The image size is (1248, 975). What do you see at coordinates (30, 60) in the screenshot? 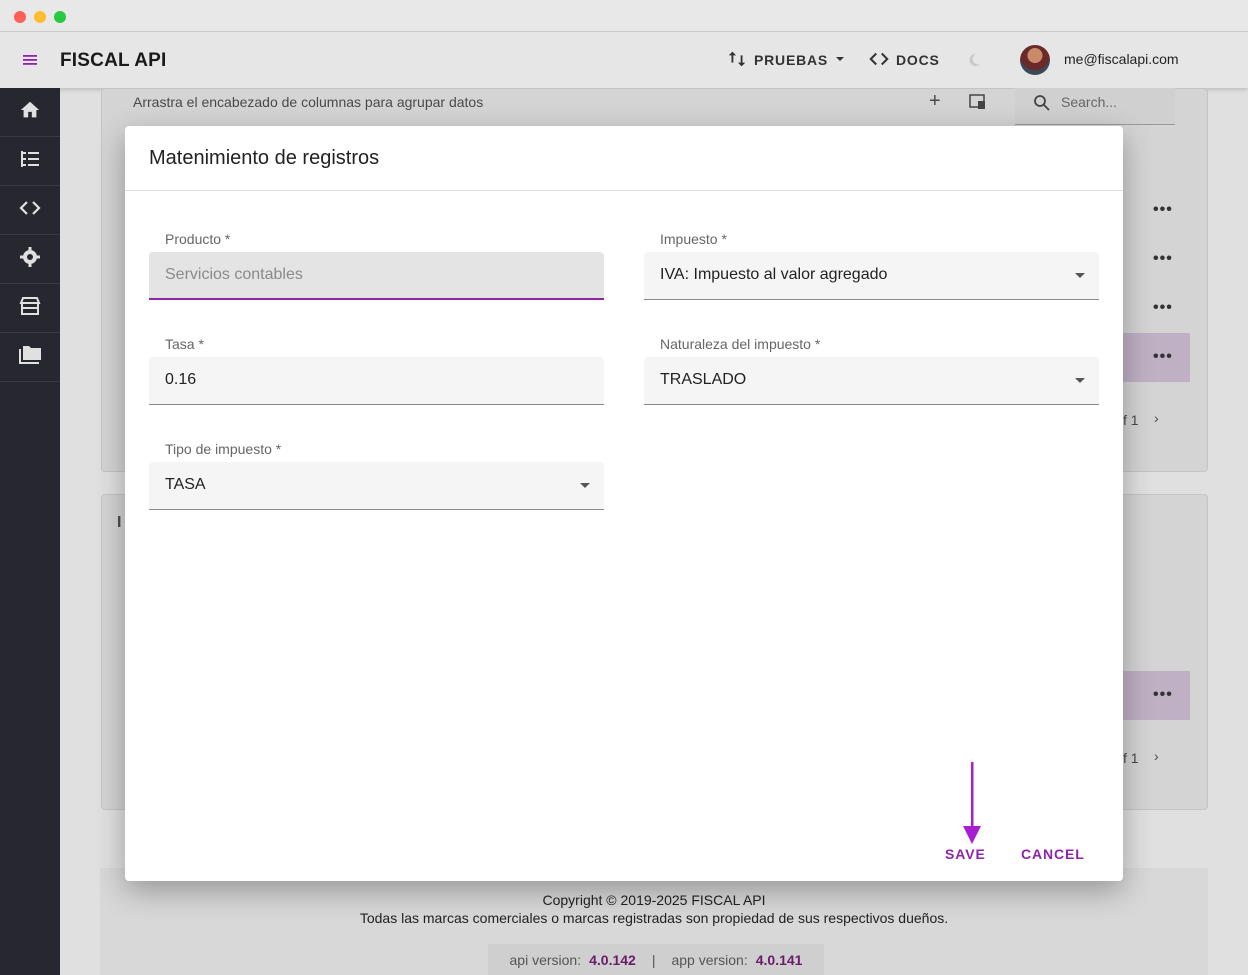
I see `hamburger-menu-icon` at bounding box center [30, 60].